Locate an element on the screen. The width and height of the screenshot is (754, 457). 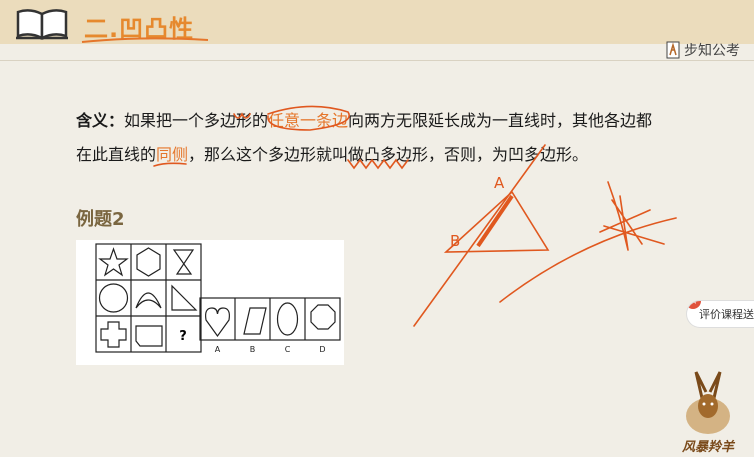
brand: 步知公考 is located at coordinates (703, 50).